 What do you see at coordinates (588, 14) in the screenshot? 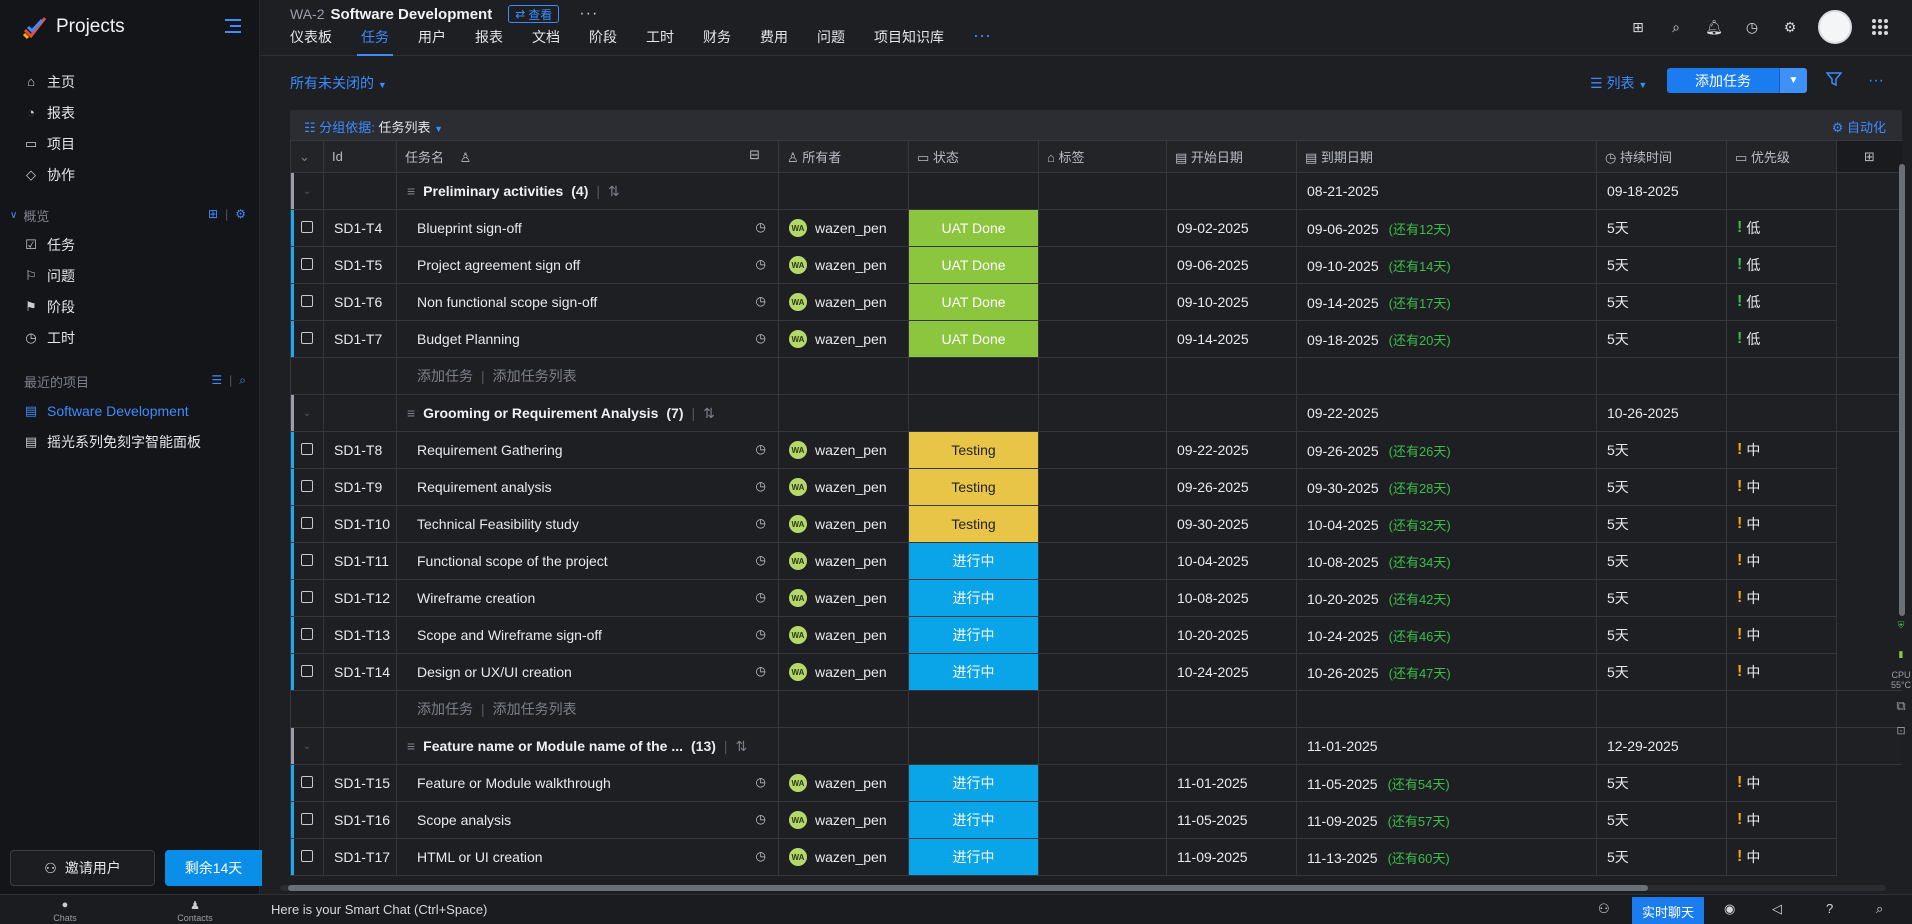
I see `more-icon: ···` at bounding box center [588, 14].